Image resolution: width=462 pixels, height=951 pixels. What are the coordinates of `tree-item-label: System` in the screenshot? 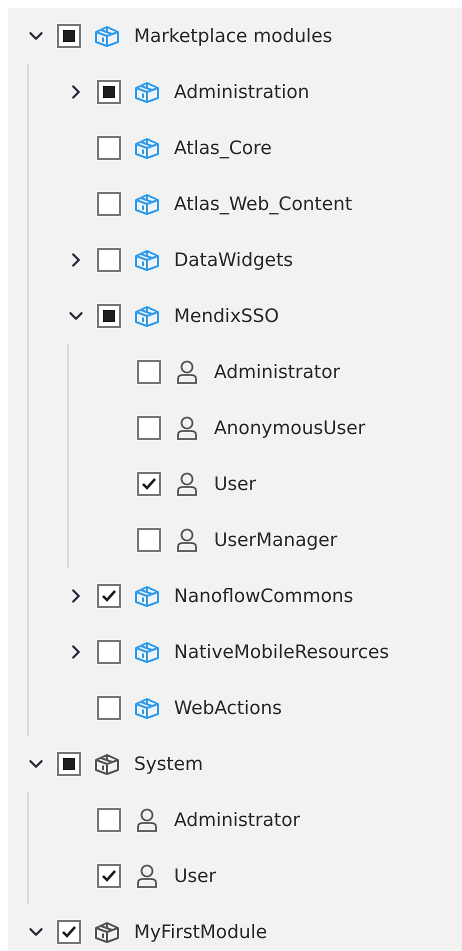 It's located at (168, 764).